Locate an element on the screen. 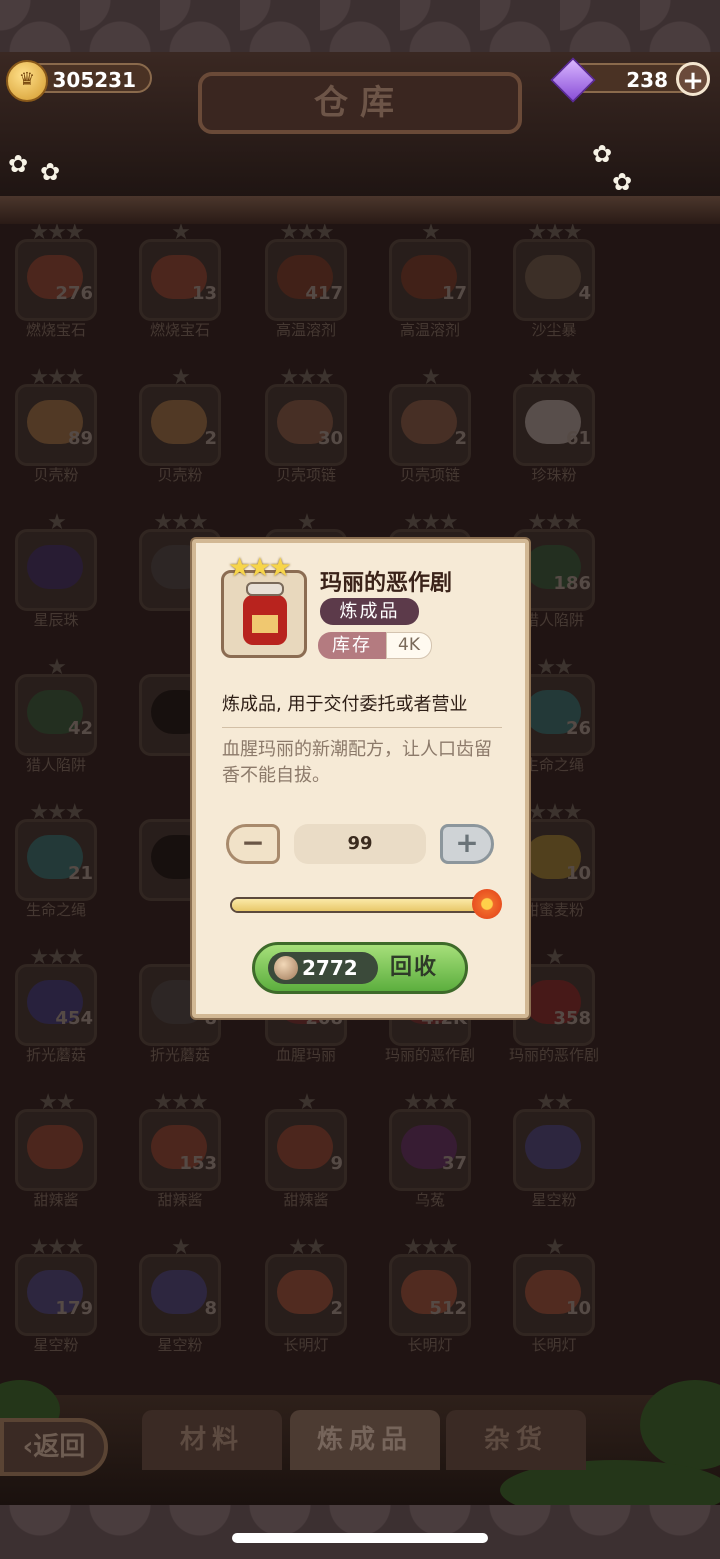  crown-coin-icon: ♛ is located at coordinates (27, 81).